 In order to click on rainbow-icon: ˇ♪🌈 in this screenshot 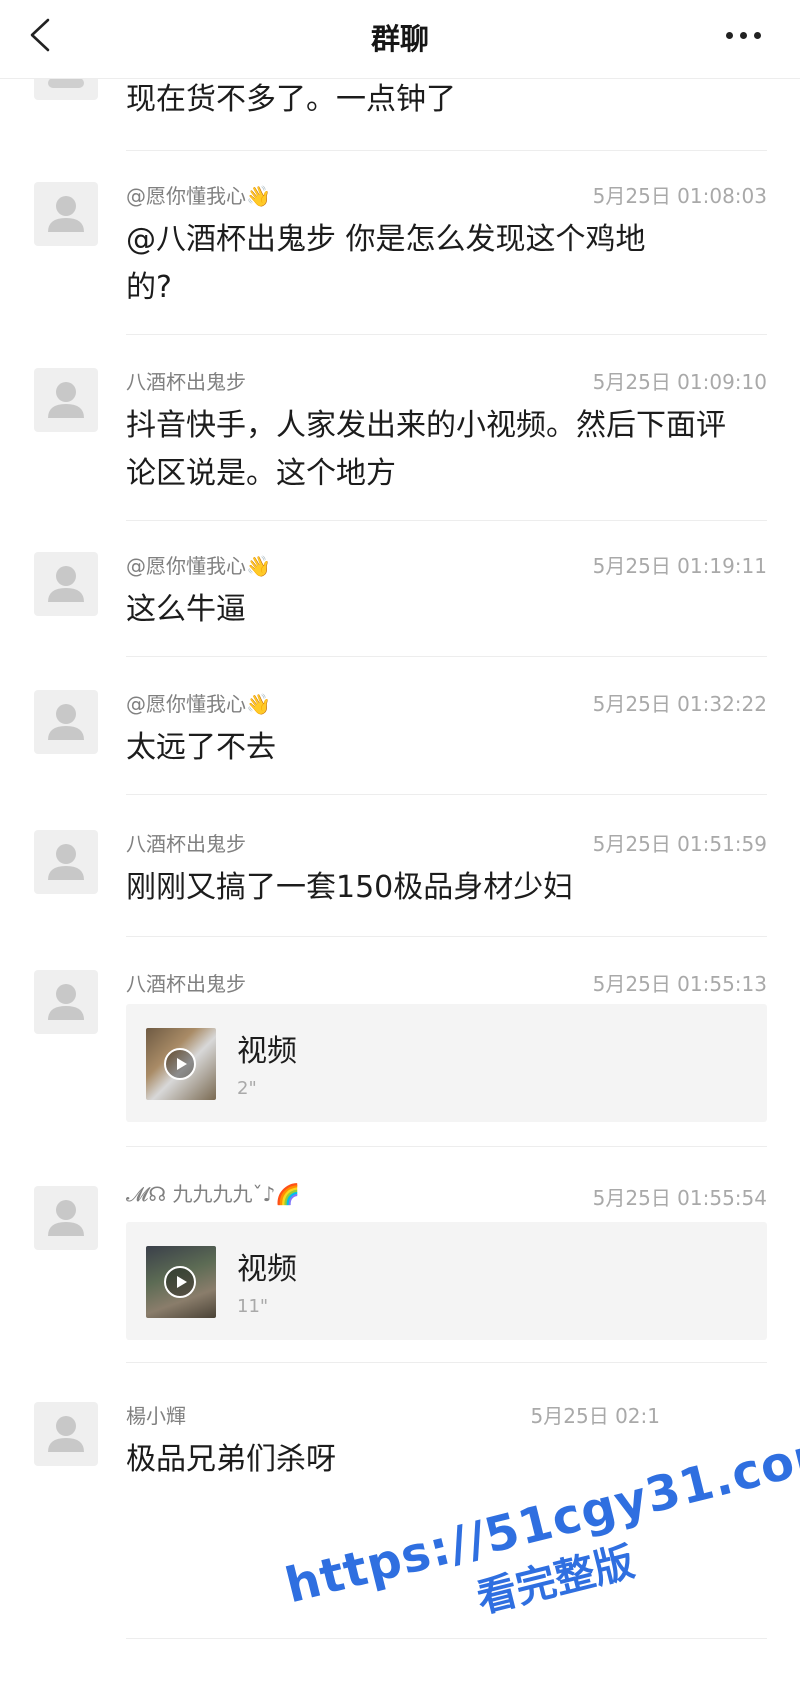, I will do `click(276, 1194)`.